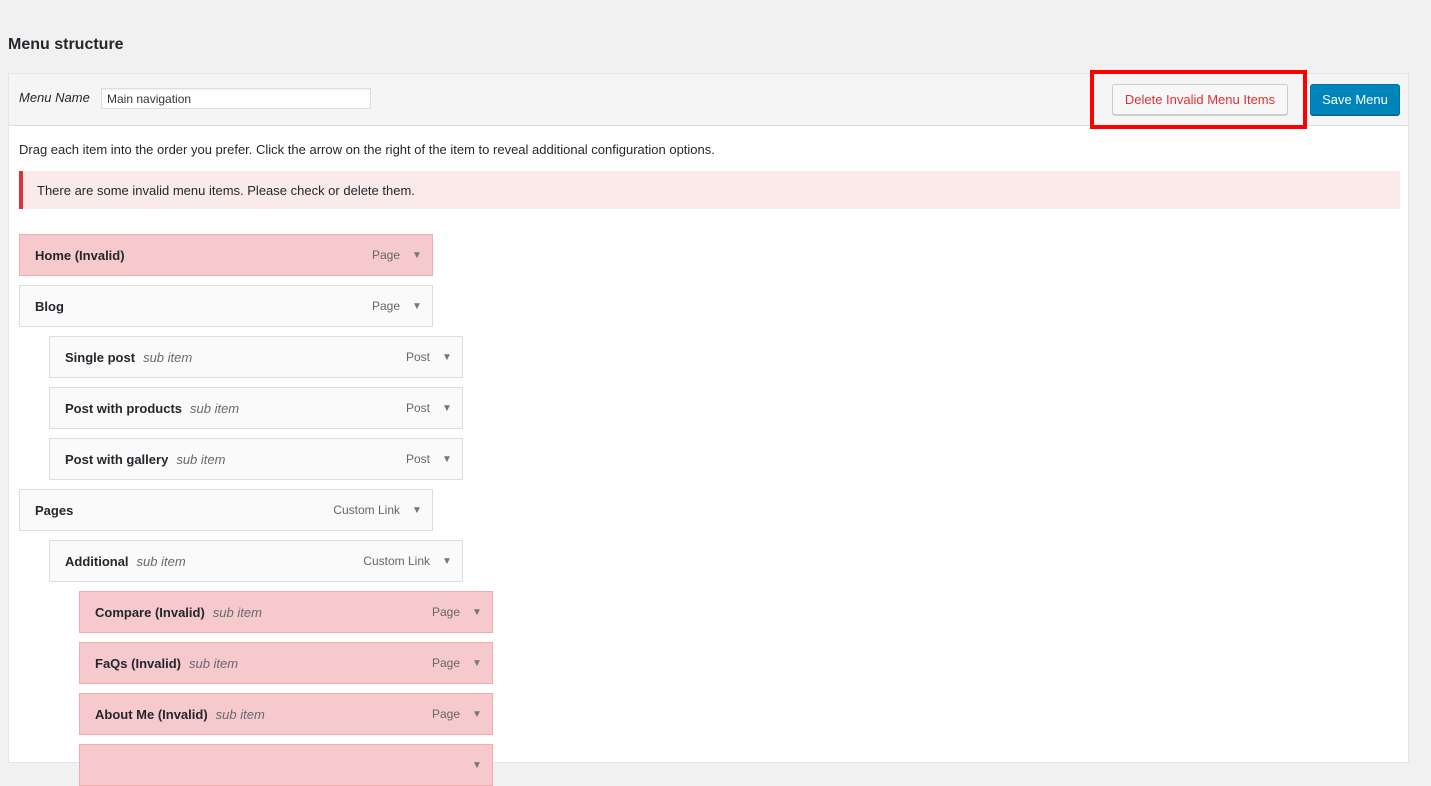 This screenshot has height=786, width=1431. I want to click on menu-item: About Me (Invalid) sub item Page ▼, so click(286, 714).